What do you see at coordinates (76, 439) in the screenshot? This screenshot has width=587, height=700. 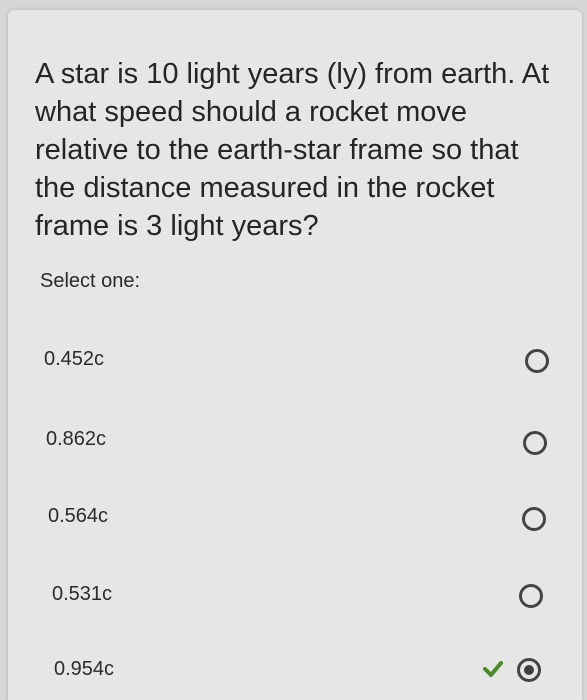 I see `answer-option-label: 0.862c` at bounding box center [76, 439].